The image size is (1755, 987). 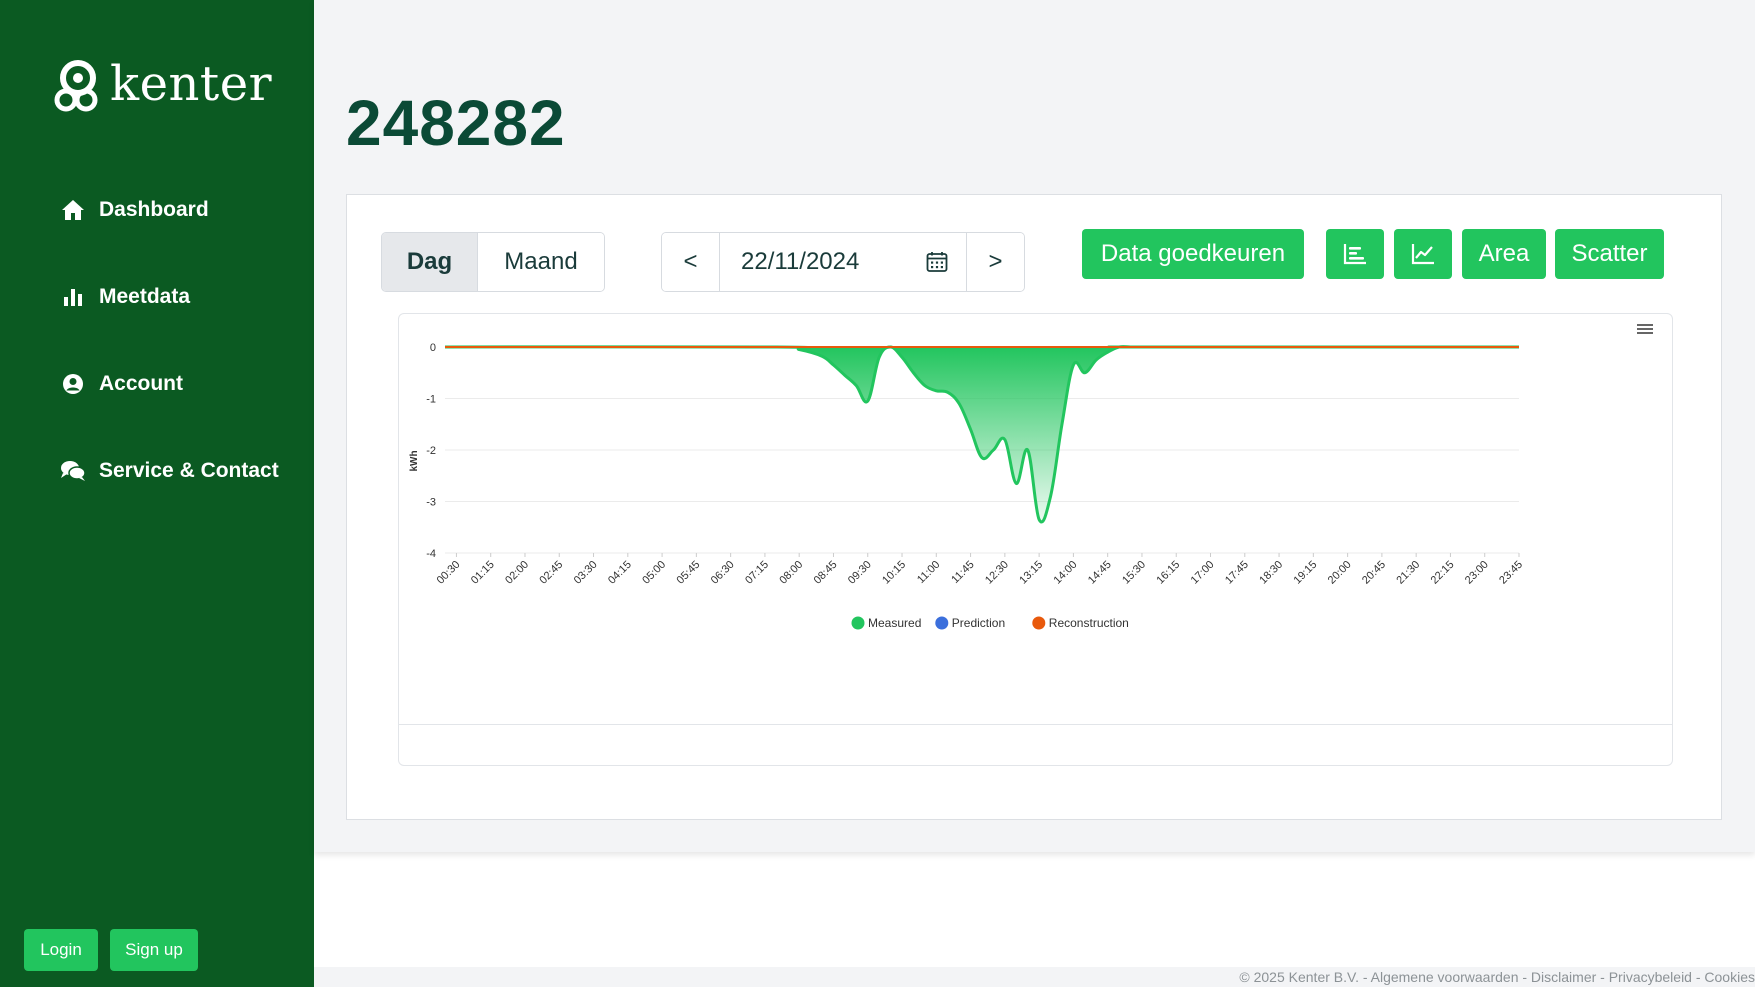 What do you see at coordinates (431, 400) in the screenshot?
I see `y-tick-label: -1` at bounding box center [431, 400].